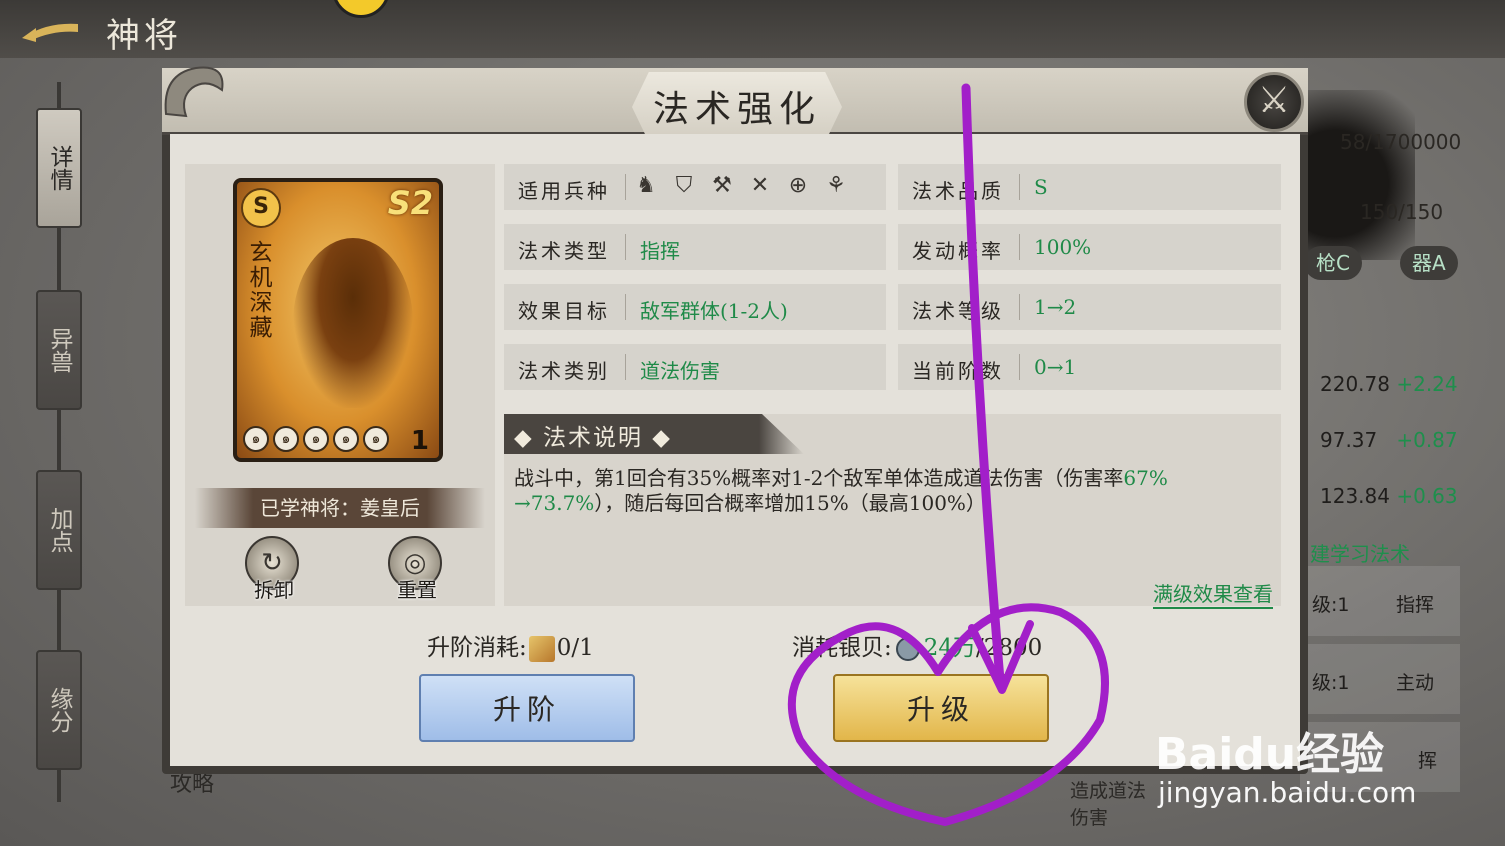 The width and height of the screenshot is (1505, 846). Describe the element at coordinates (1360, 552) in the screenshot. I see `learn-spell-link: 建学习法术` at that location.